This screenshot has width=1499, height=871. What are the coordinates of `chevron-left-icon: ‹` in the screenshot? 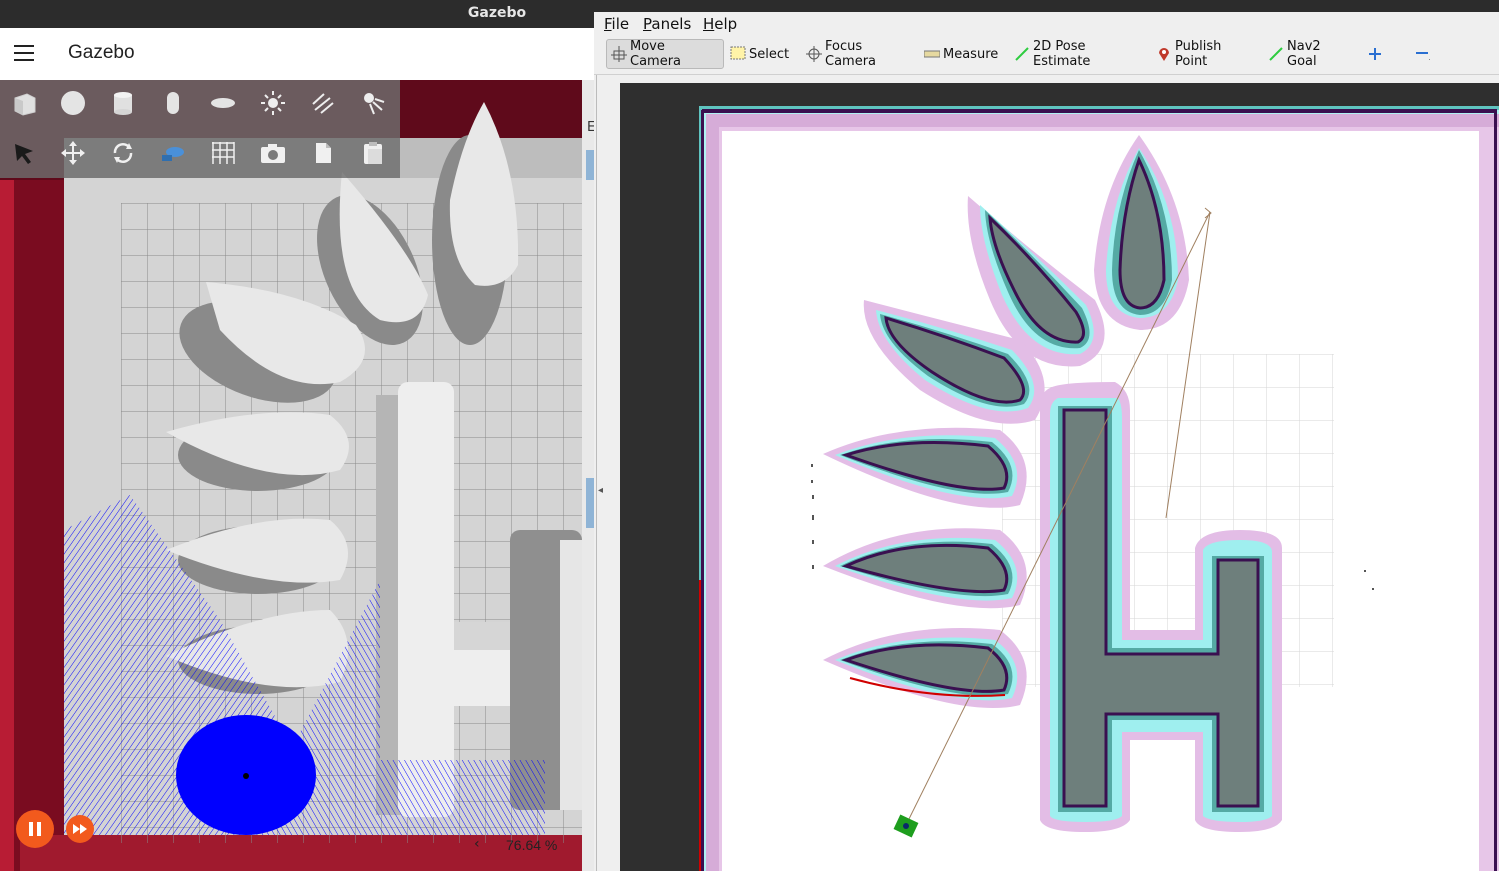 It's located at (477, 844).